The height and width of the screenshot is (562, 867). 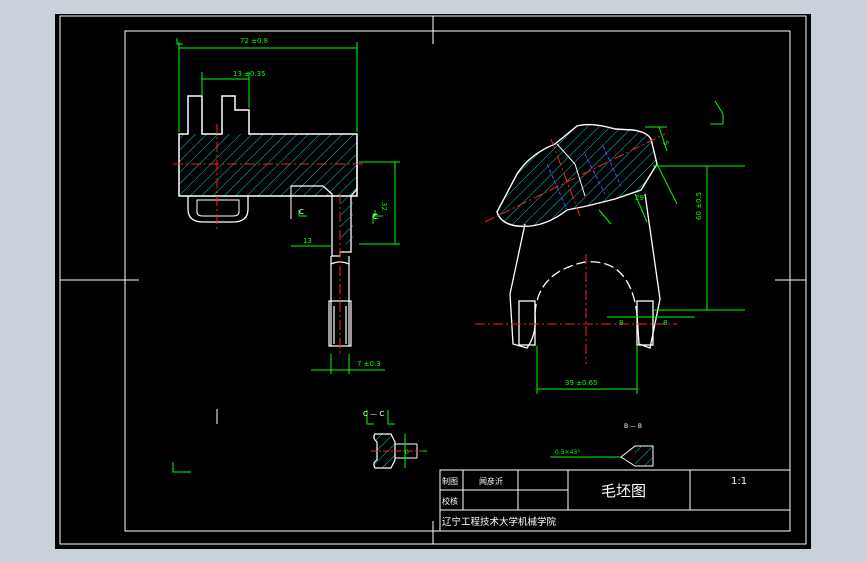 What do you see at coordinates (384, 206) in the screenshot?
I see `dim-32: 32` at bounding box center [384, 206].